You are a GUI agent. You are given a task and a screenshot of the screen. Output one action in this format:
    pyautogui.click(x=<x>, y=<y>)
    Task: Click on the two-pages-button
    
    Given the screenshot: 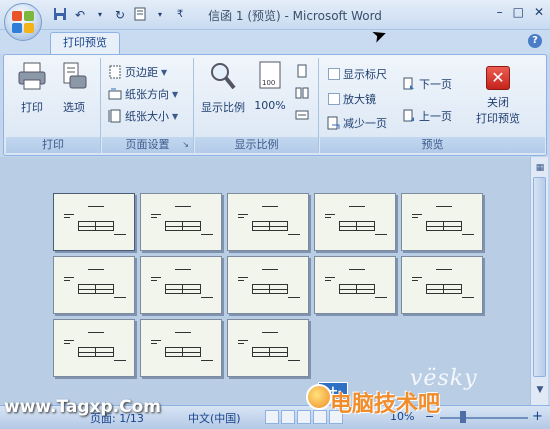 What is the action you would take?
    pyautogui.click(x=302, y=93)
    